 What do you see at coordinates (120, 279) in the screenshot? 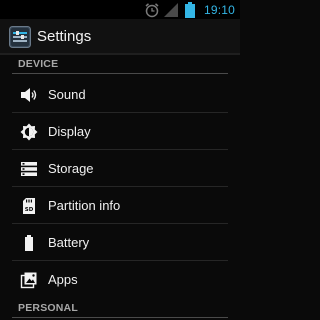
I see `settings-item-apps: Apps` at bounding box center [120, 279].